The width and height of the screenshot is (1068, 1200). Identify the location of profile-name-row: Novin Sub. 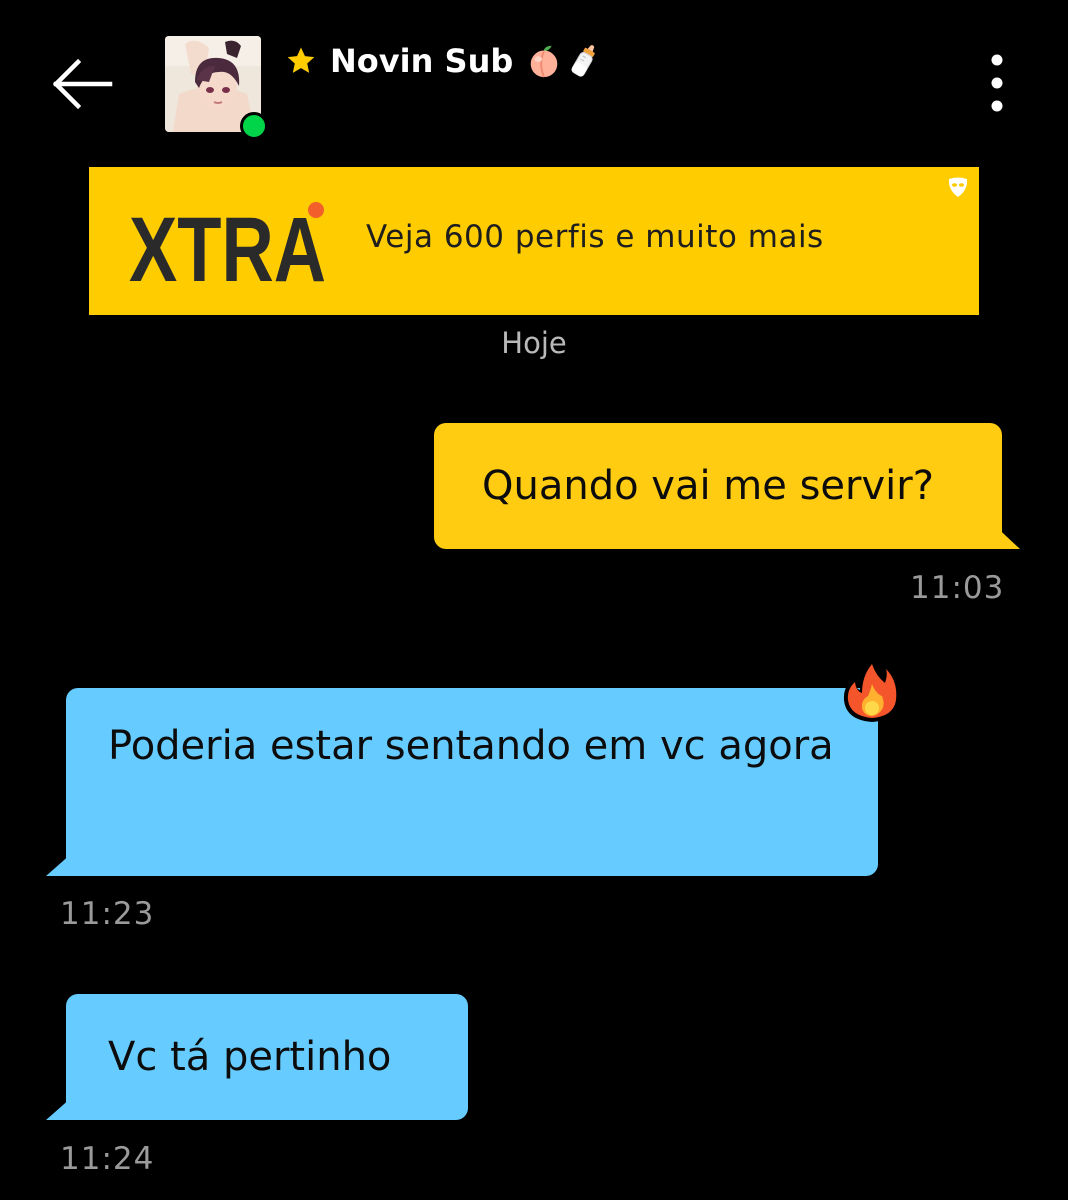
(443, 61).